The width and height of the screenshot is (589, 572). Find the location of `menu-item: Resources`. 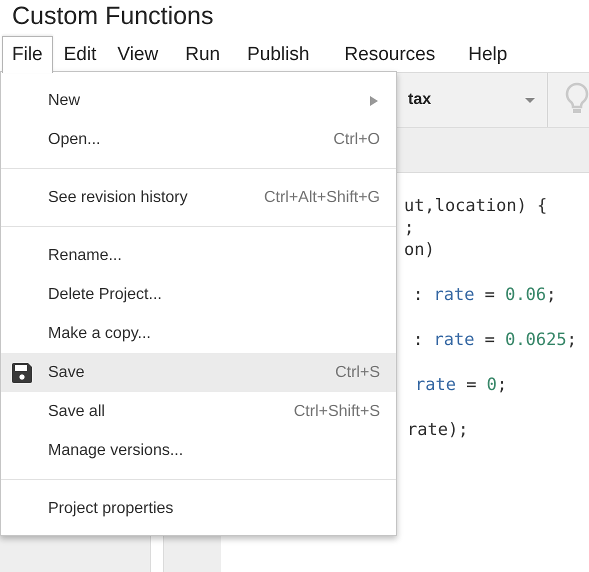

menu-item: Resources is located at coordinates (390, 54).